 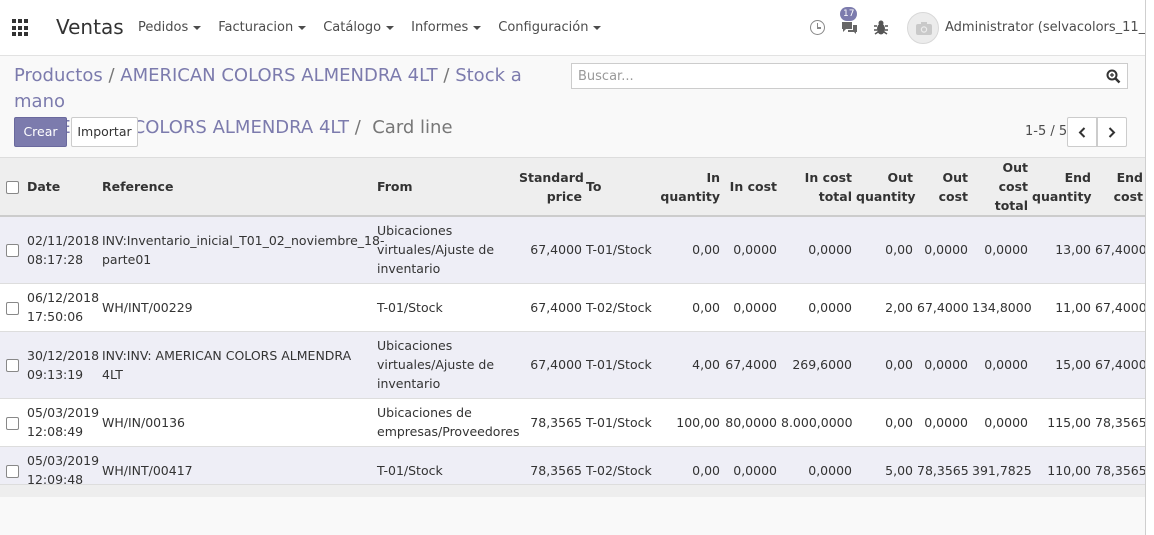 I want to click on col-out-cost: Out cost, so click(x=942, y=187).